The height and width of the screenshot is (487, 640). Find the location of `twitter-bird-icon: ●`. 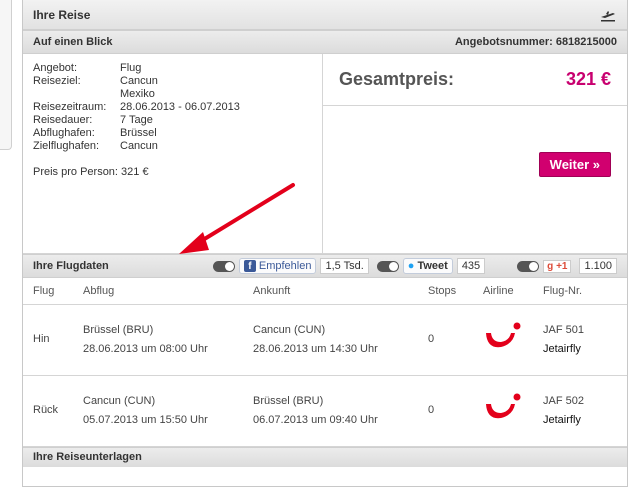

twitter-bird-icon: ● is located at coordinates (411, 266).